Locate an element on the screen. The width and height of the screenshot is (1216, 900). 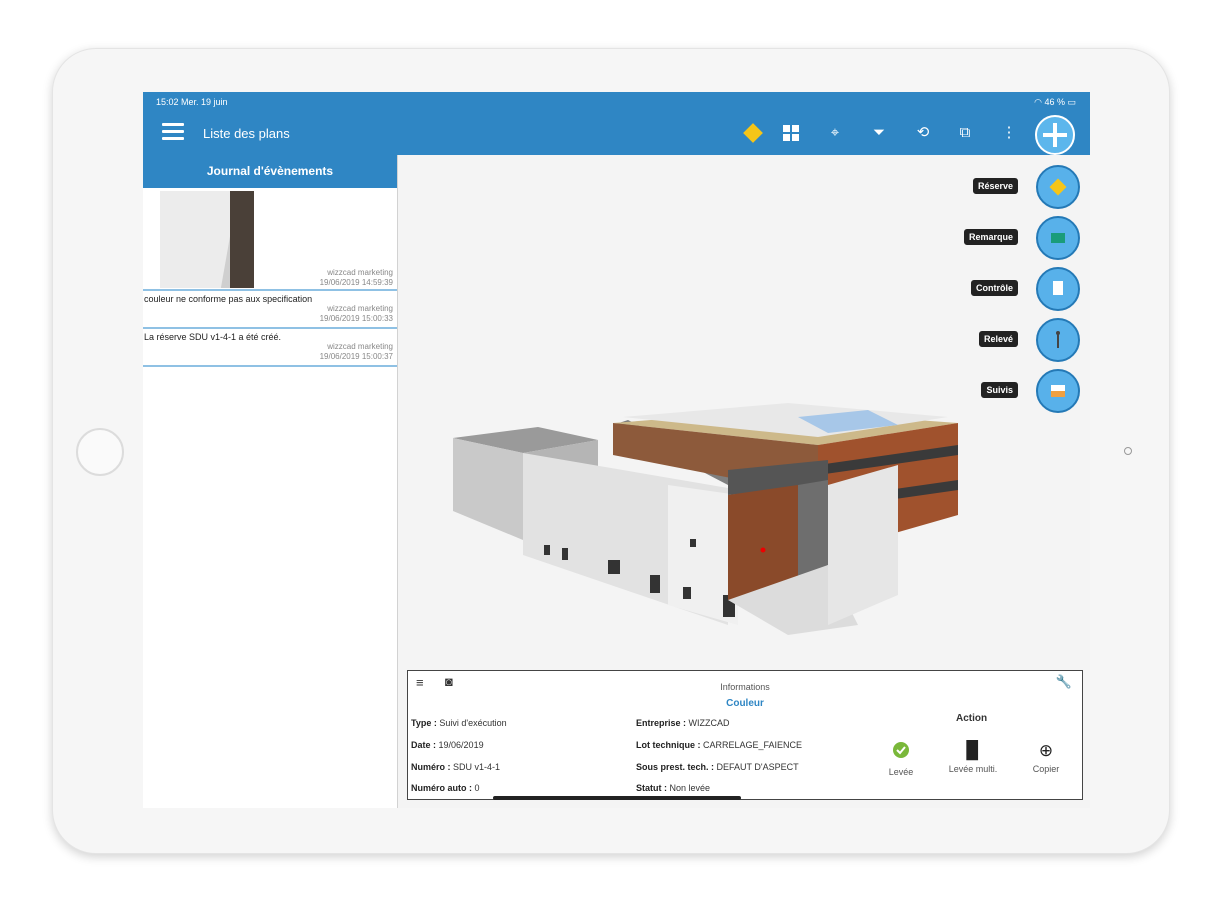
numero-auto-field: Numéro auto : 0 is located at coordinates (445, 788).